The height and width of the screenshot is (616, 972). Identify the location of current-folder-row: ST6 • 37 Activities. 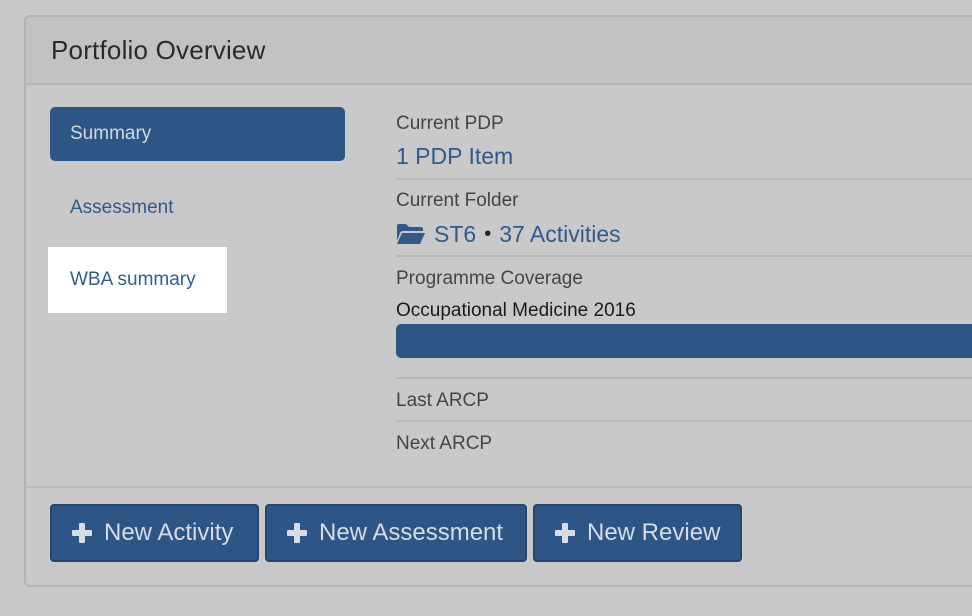
(508, 234).